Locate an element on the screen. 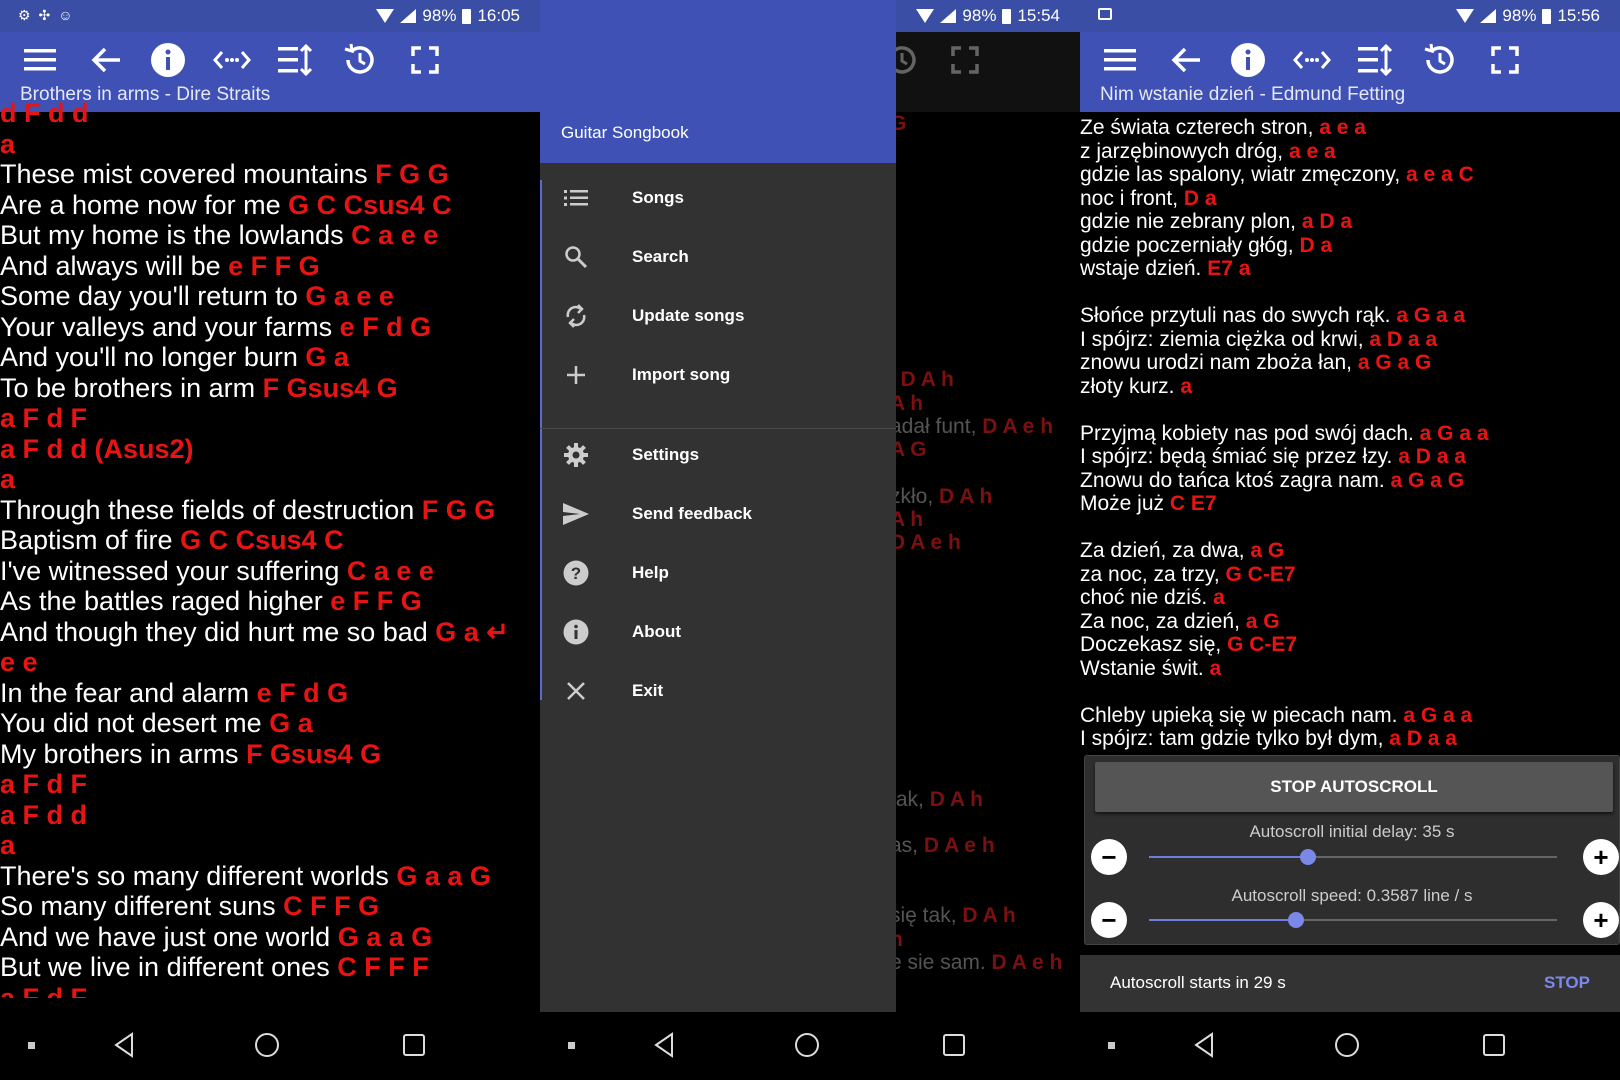  drawer-item-label: About is located at coordinates (657, 631).